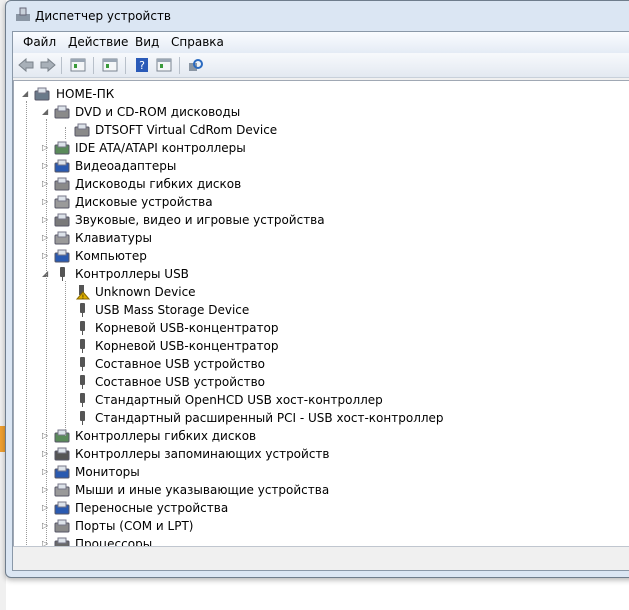 The height and width of the screenshot is (610, 629). Describe the element at coordinates (239, 400) in the screenshot. I see `tree-item-label: Стандартный OpenHCD USB хост-контроллер` at that location.